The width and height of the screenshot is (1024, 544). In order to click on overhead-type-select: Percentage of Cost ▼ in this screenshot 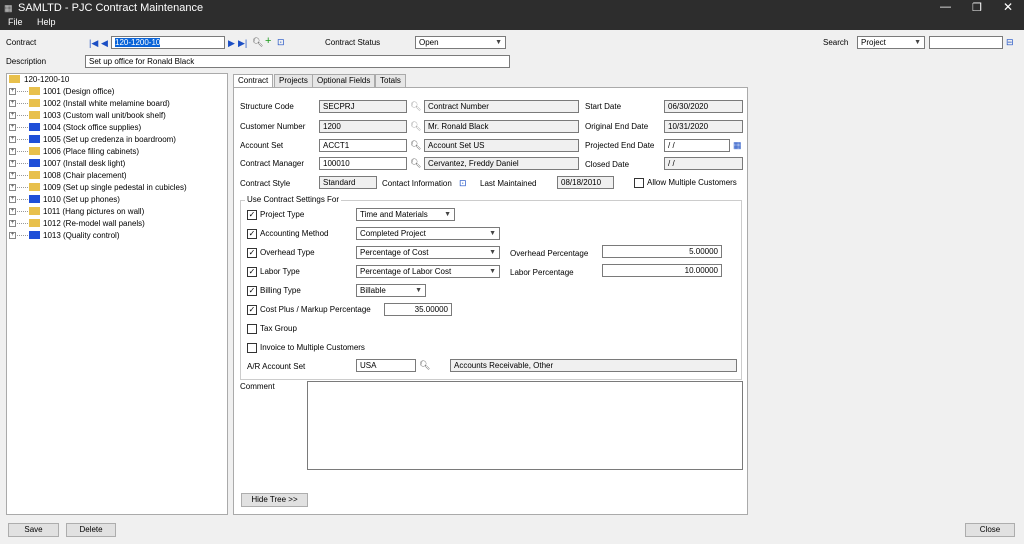, I will do `click(428, 252)`.